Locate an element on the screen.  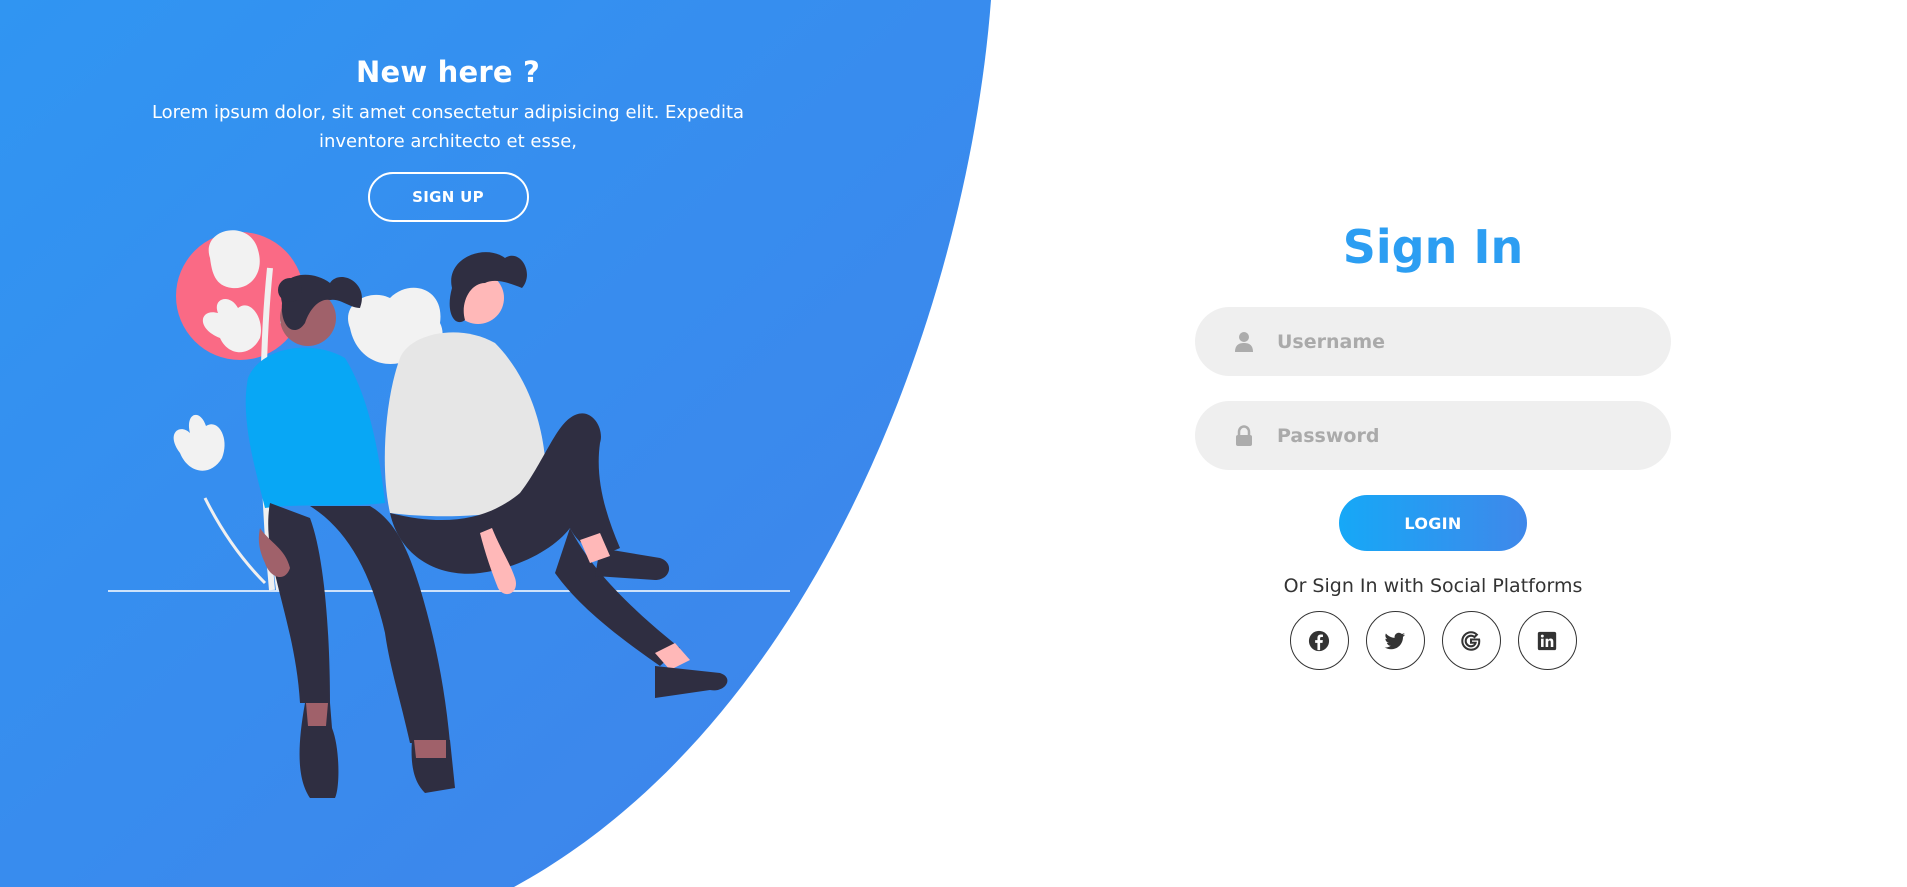
facebook-button is located at coordinates (1319, 640).